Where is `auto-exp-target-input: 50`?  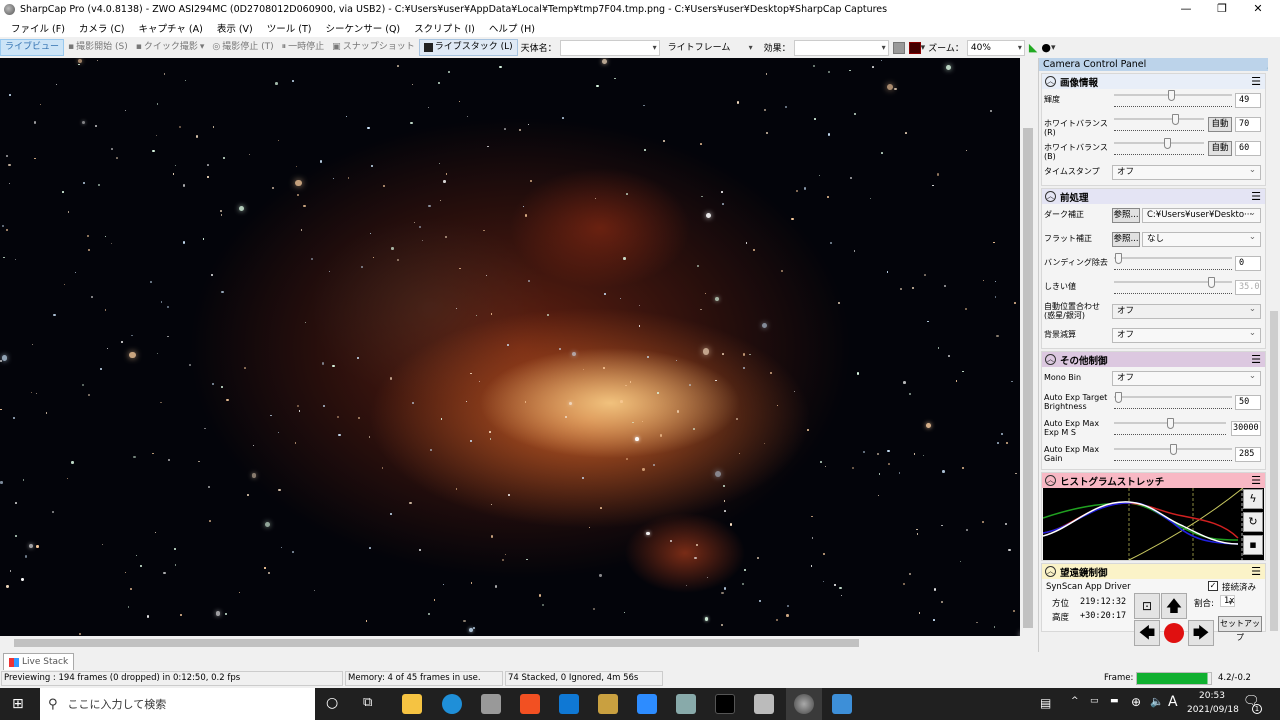
auto-exp-target-input: 50 is located at coordinates (1248, 402).